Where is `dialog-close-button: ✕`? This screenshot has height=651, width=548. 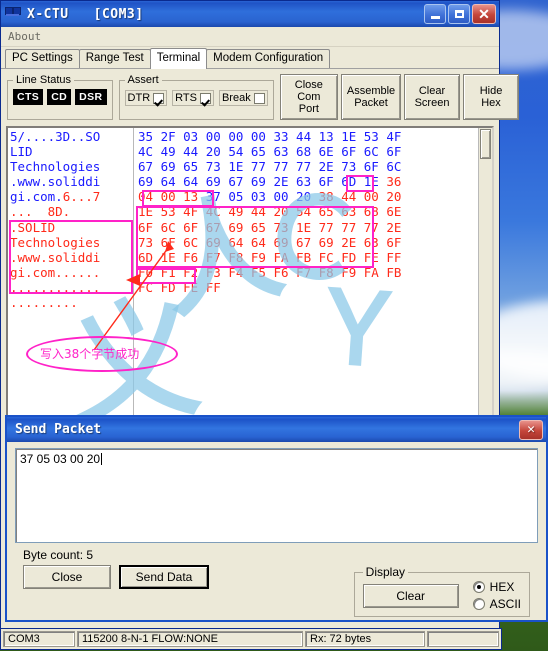
dialog-close-button: ✕ is located at coordinates (531, 429).